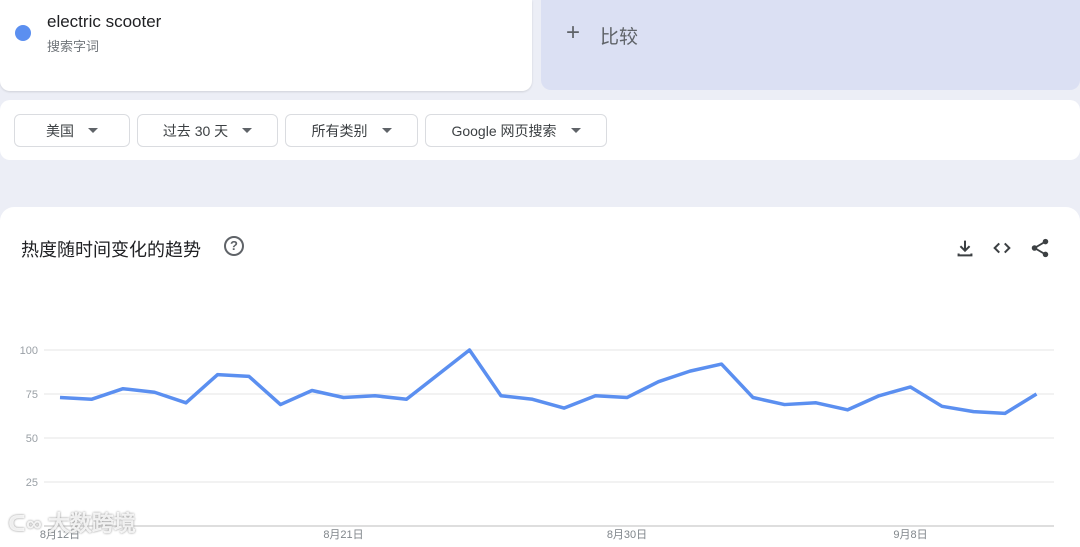  I want to click on watermark: ᑕ∞ 大数跨境, so click(72, 522).